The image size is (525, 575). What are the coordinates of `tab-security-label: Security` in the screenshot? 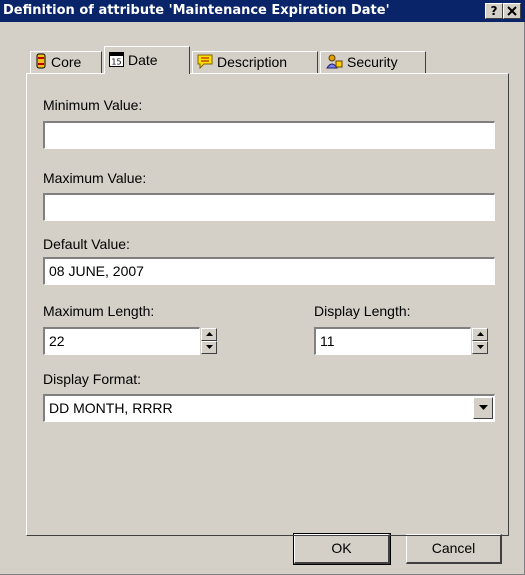 It's located at (372, 62).